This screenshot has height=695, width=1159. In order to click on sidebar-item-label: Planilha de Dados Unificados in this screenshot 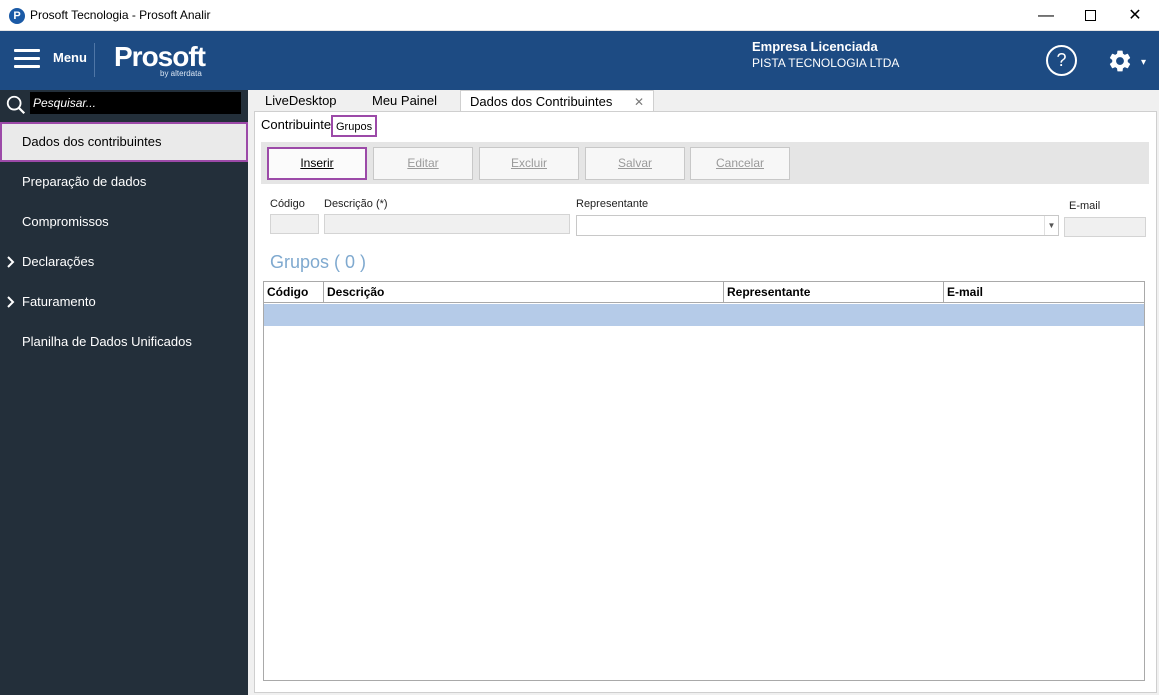, I will do `click(107, 341)`.